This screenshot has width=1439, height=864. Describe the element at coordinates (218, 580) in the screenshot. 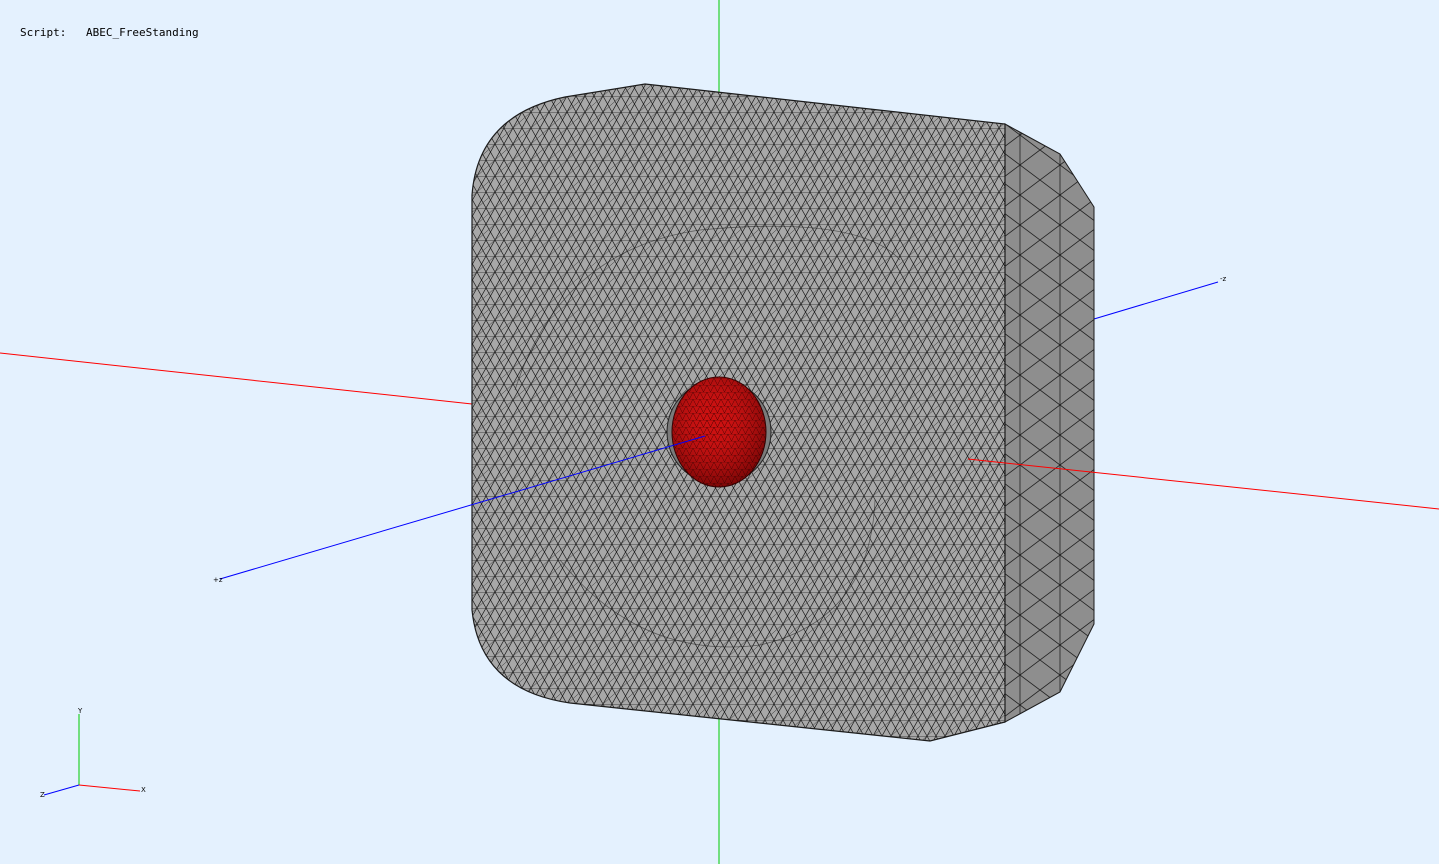

I see `z-plus-axis-label: +z` at that location.